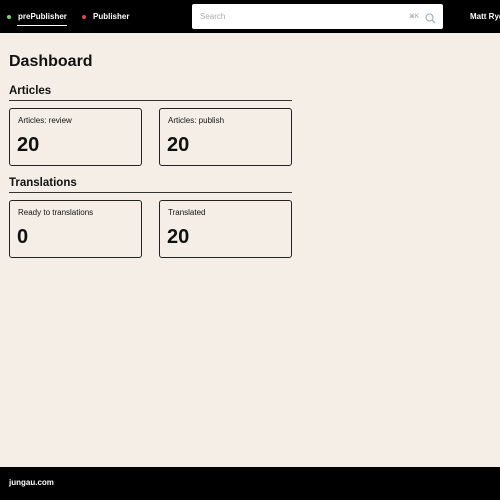 Image resolution: width=500 pixels, height=500 pixels. I want to click on nav-item-label: Publisher, so click(111, 16).